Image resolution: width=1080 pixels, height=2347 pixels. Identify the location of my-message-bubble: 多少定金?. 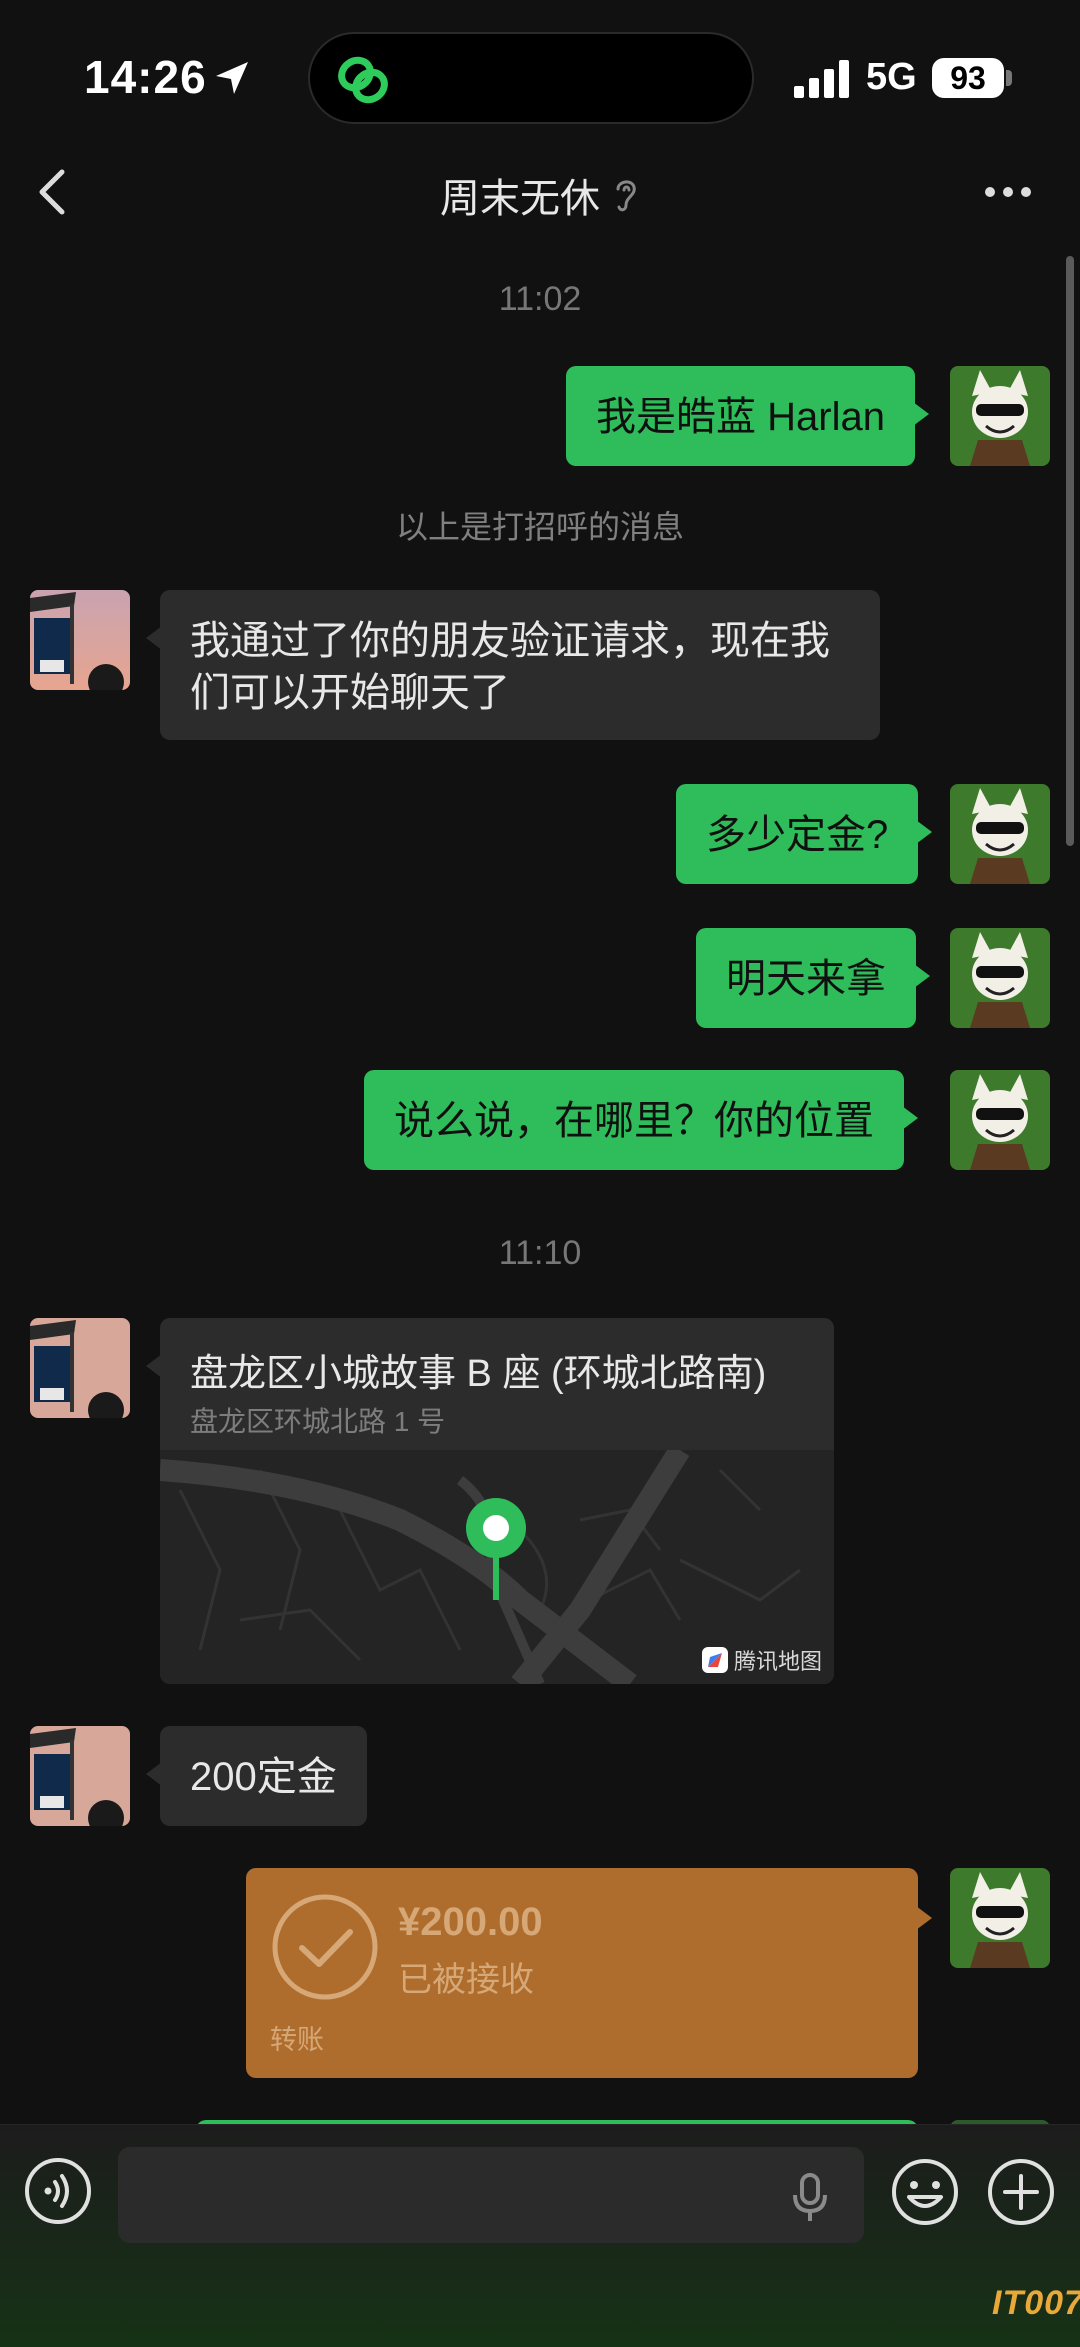
(804, 834).